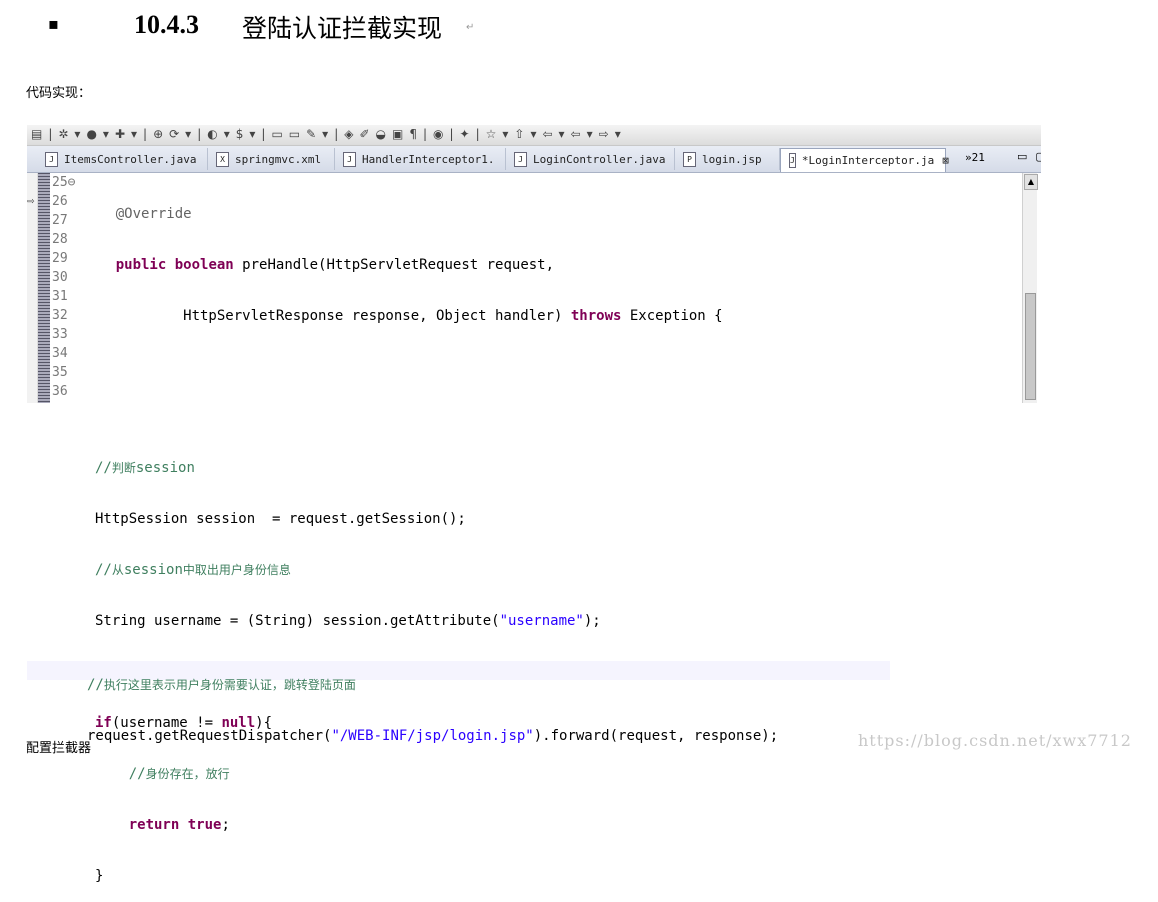 The image size is (1158, 902). What do you see at coordinates (31, 202) in the screenshot?
I see `override-marker-icon: ⇨` at bounding box center [31, 202].